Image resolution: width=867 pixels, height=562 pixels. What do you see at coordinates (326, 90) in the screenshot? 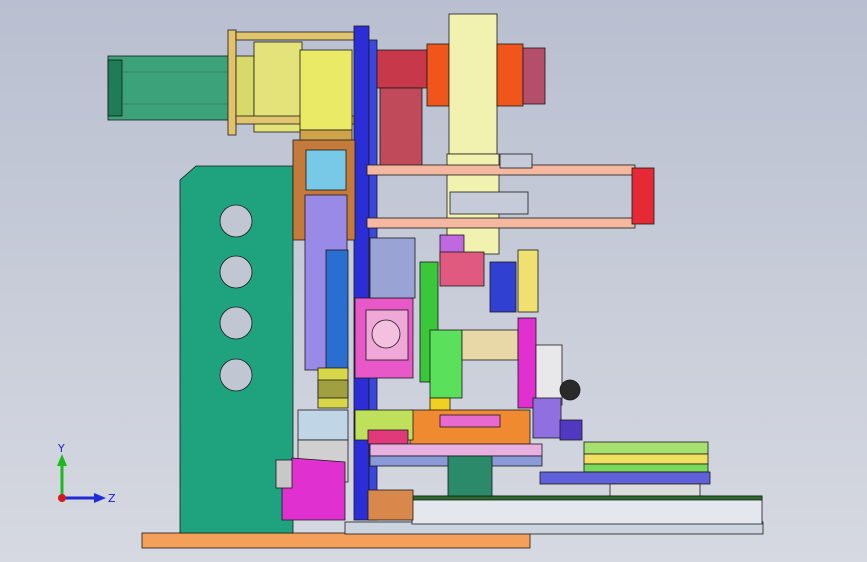
I see `gearbox-housing` at bounding box center [326, 90].